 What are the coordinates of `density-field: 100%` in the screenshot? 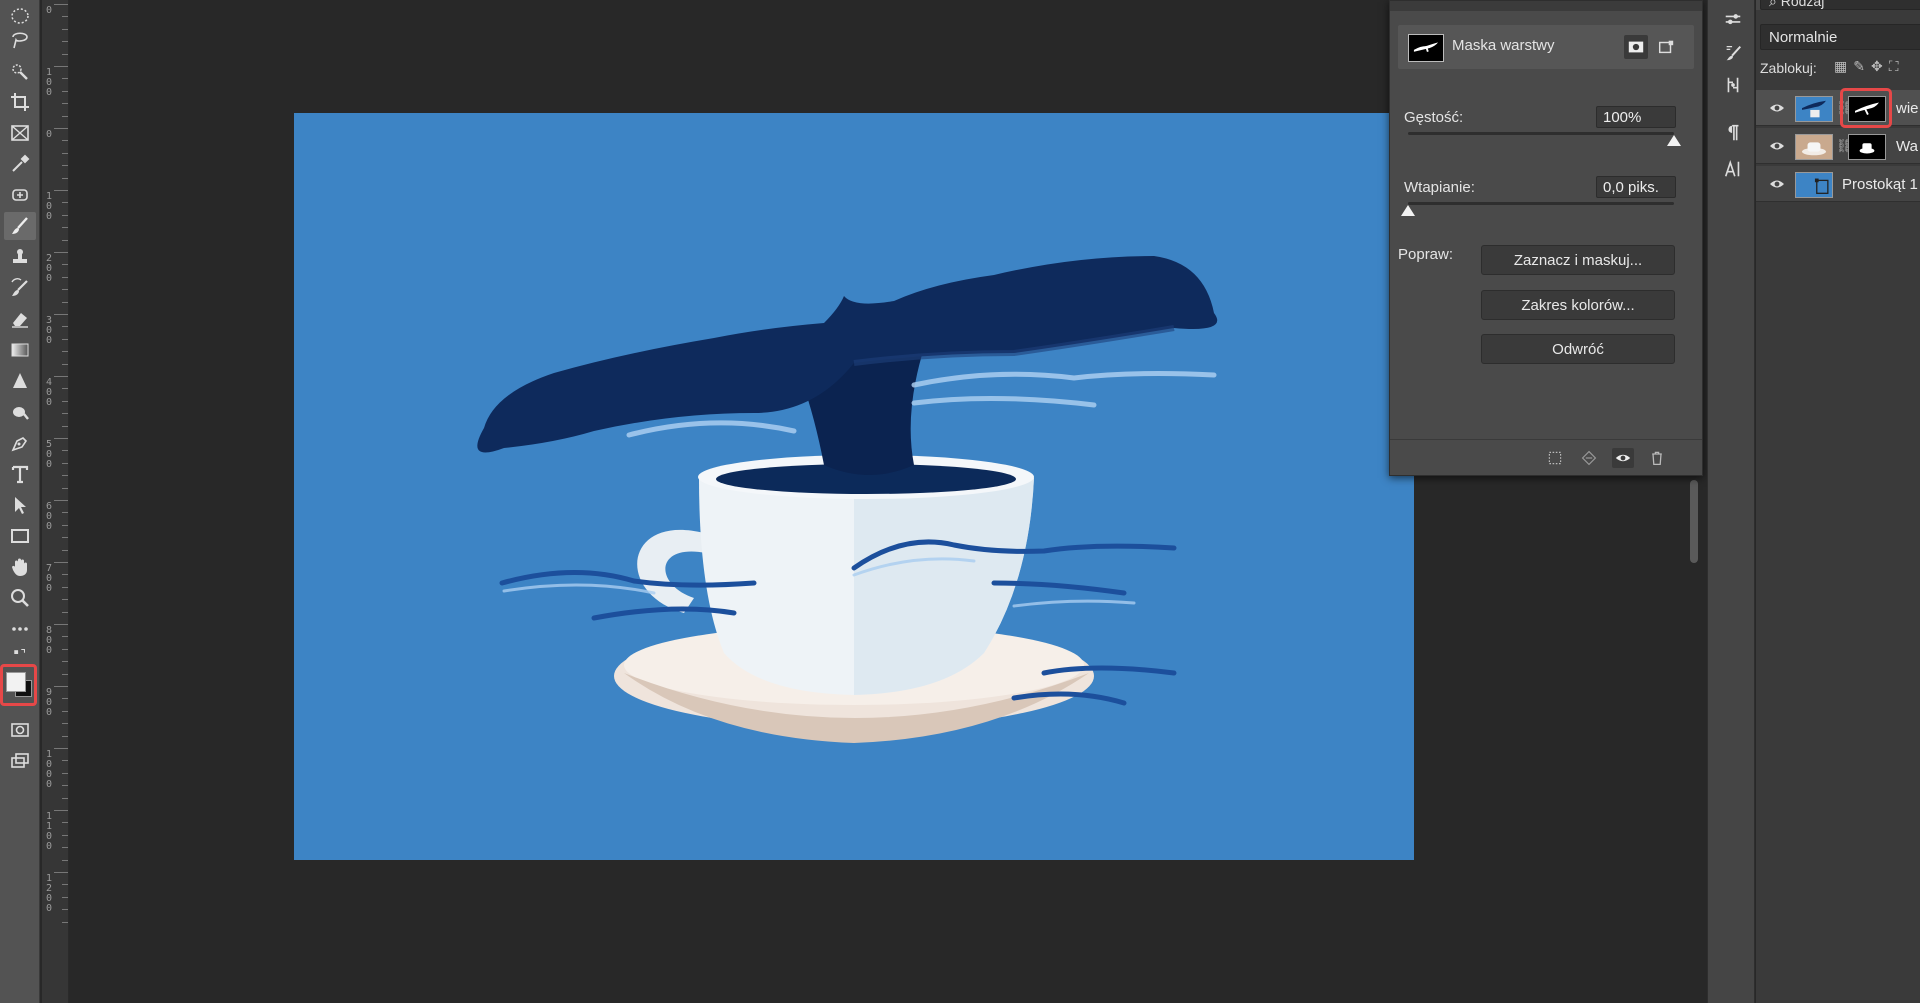 It's located at (1636, 117).